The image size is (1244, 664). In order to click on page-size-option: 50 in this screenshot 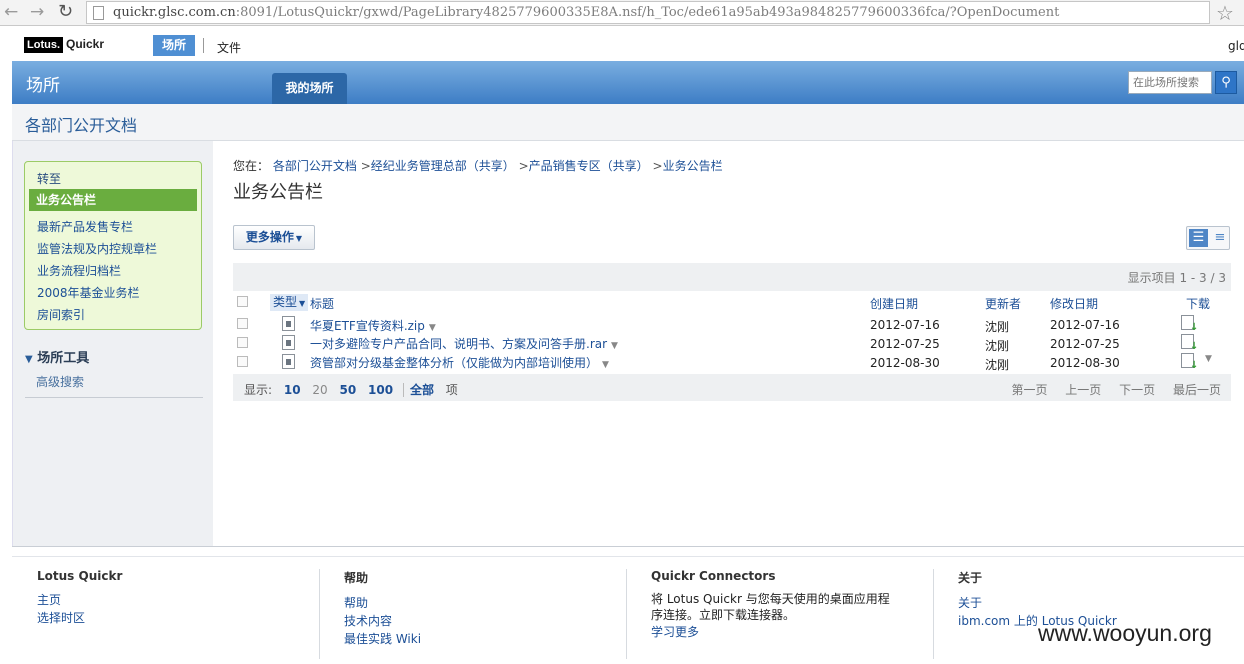, I will do `click(348, 390)`.